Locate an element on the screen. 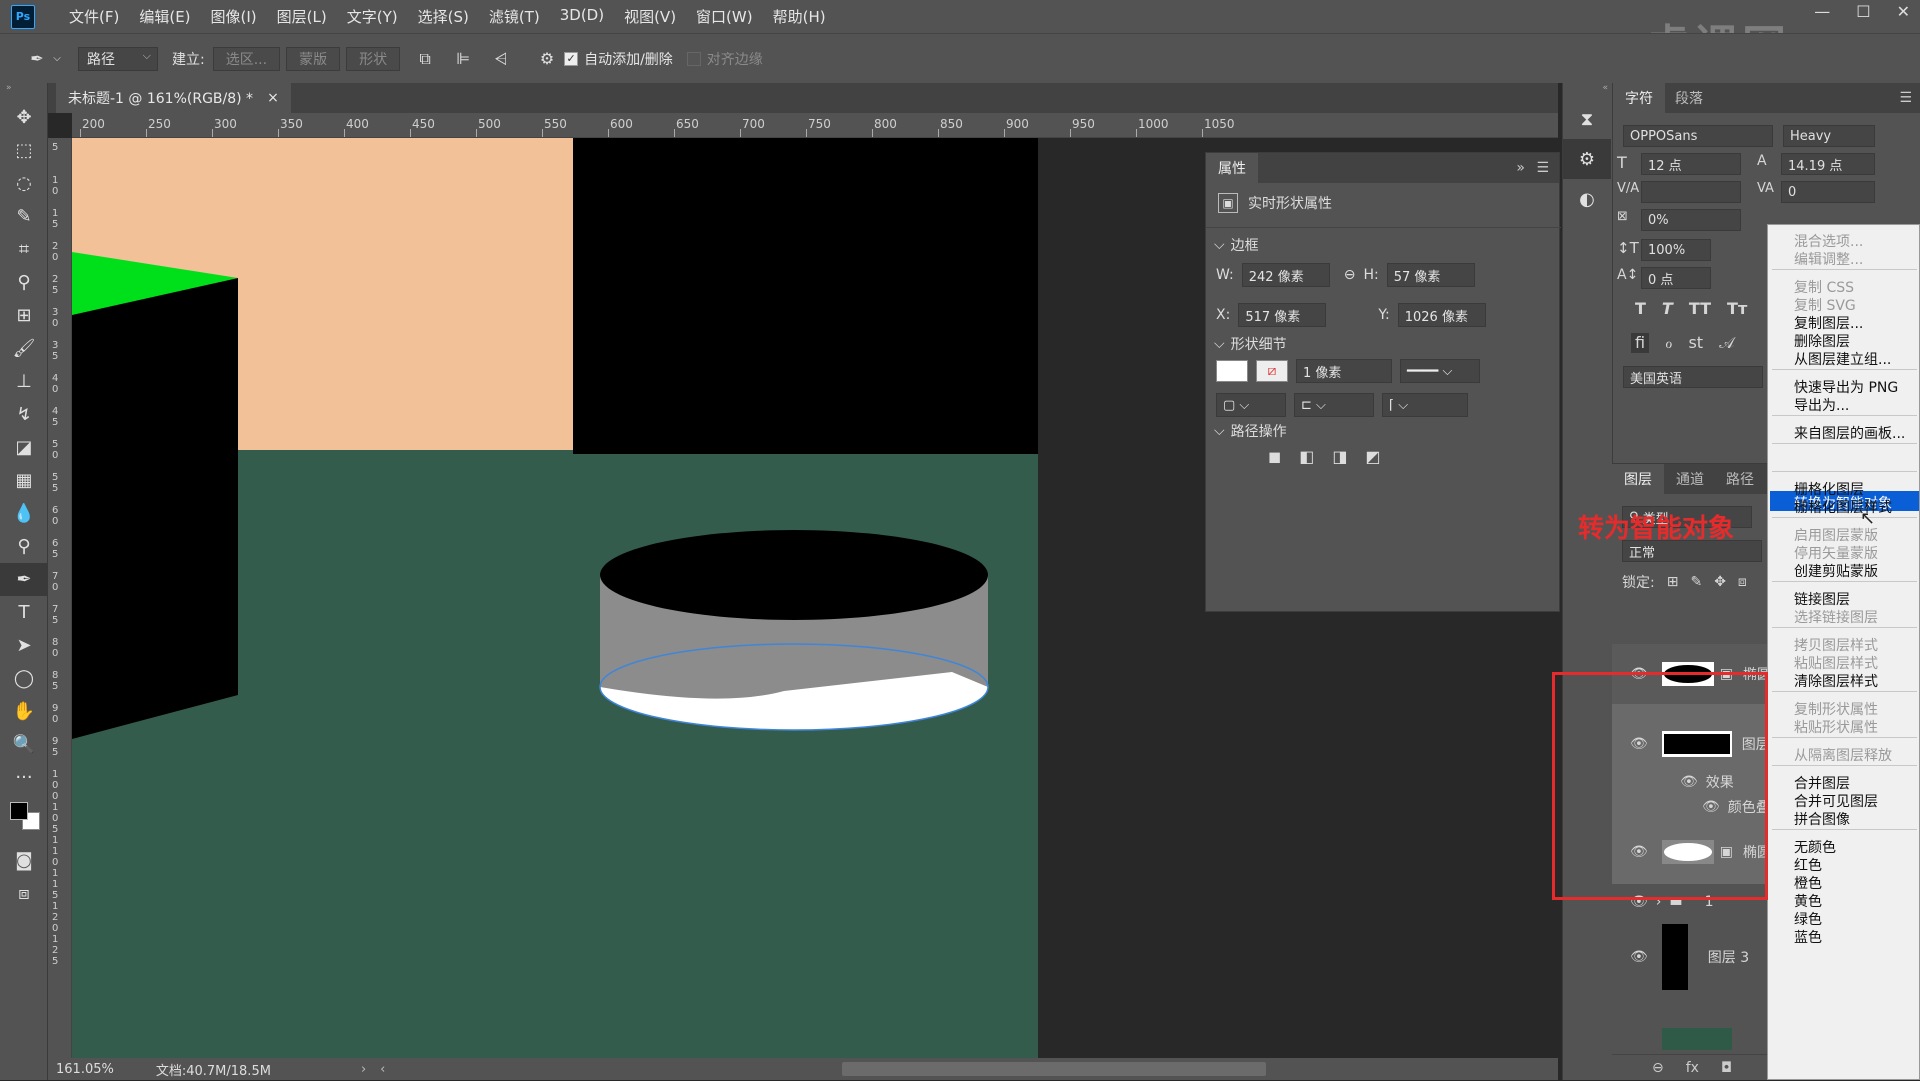  auto-add-checkbox: ✓ 自动添加/删除 is located at coordinates (618, 59).